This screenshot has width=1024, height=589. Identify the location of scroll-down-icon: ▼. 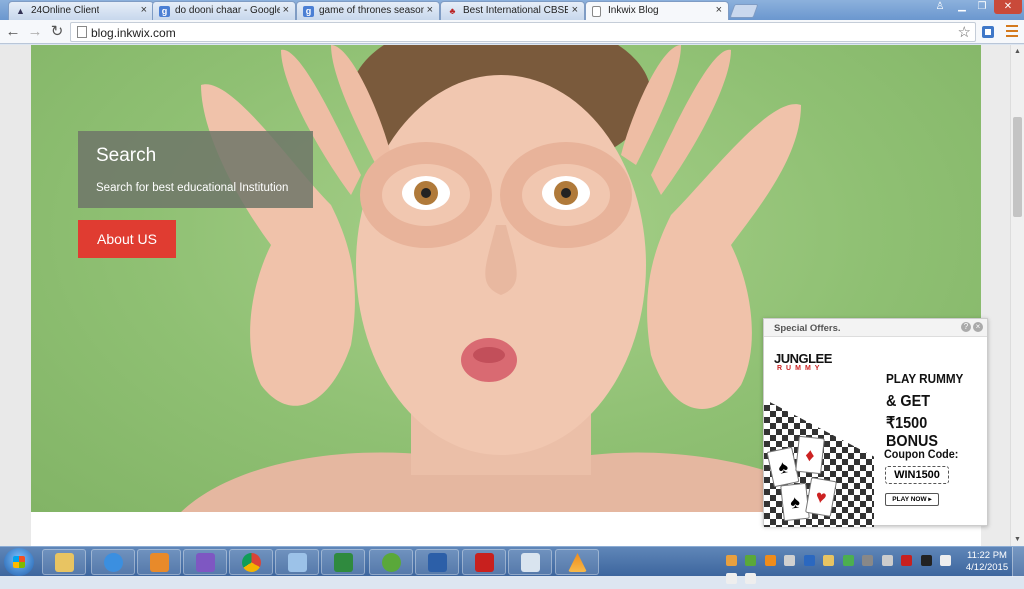
(1017, 539).